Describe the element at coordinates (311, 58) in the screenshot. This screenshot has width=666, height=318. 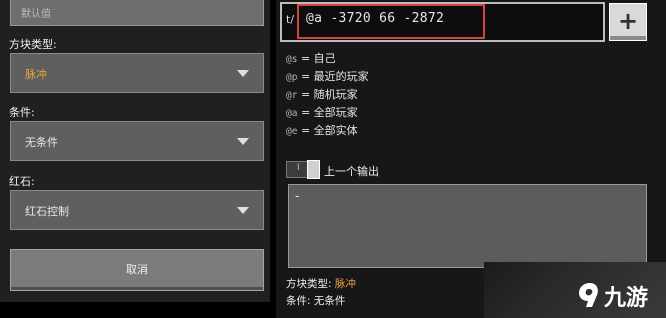
I see `selector-item: @s = 自己` at that location.